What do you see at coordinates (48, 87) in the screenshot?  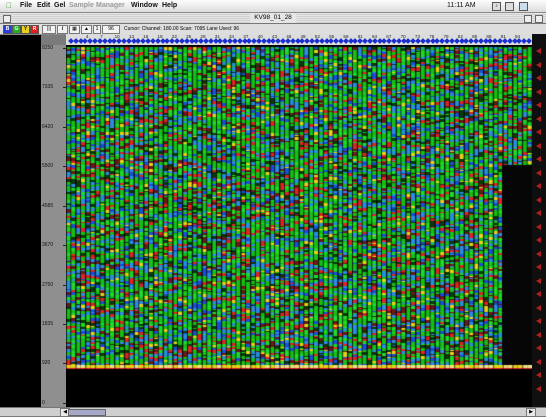 I see `scan-axis-label: 7335` at bounding box center [48, 87].